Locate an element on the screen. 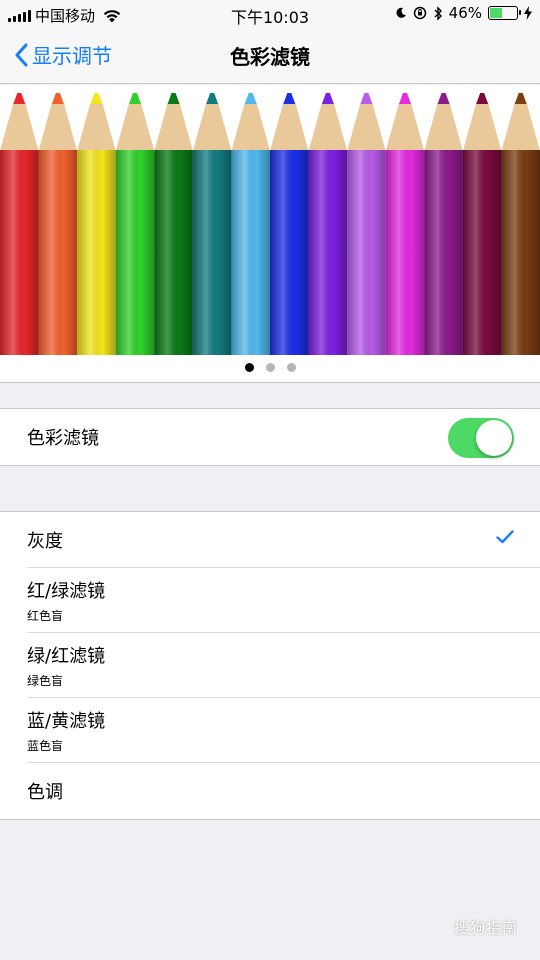 Image resolution: width=540 pixels, height=960 pixels. switch-knob is located at coordinates (494, 438).